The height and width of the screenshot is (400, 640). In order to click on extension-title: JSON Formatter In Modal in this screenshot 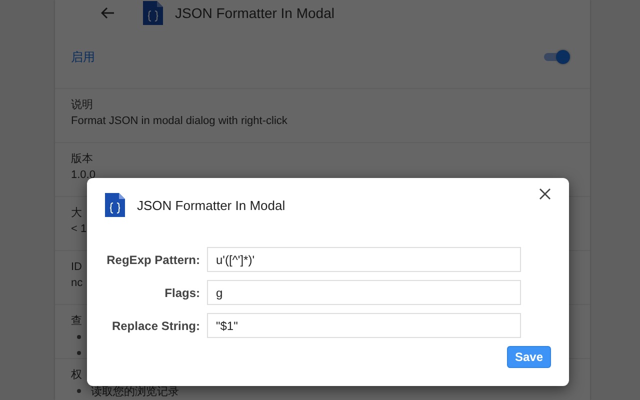, I will do `click(254, 13)`.